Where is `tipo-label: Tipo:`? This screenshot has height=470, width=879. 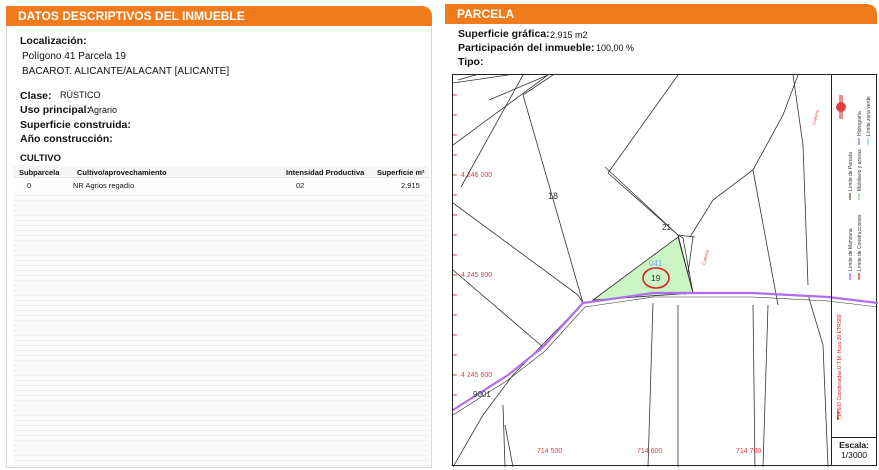
tipo-label: Tipo: is located at coordinates (471, 62).